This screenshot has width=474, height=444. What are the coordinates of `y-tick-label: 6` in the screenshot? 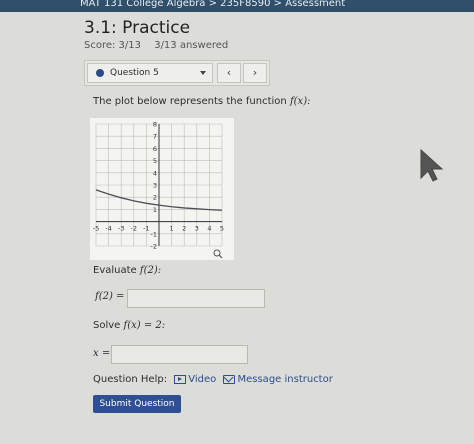 It's located at (155, 149).